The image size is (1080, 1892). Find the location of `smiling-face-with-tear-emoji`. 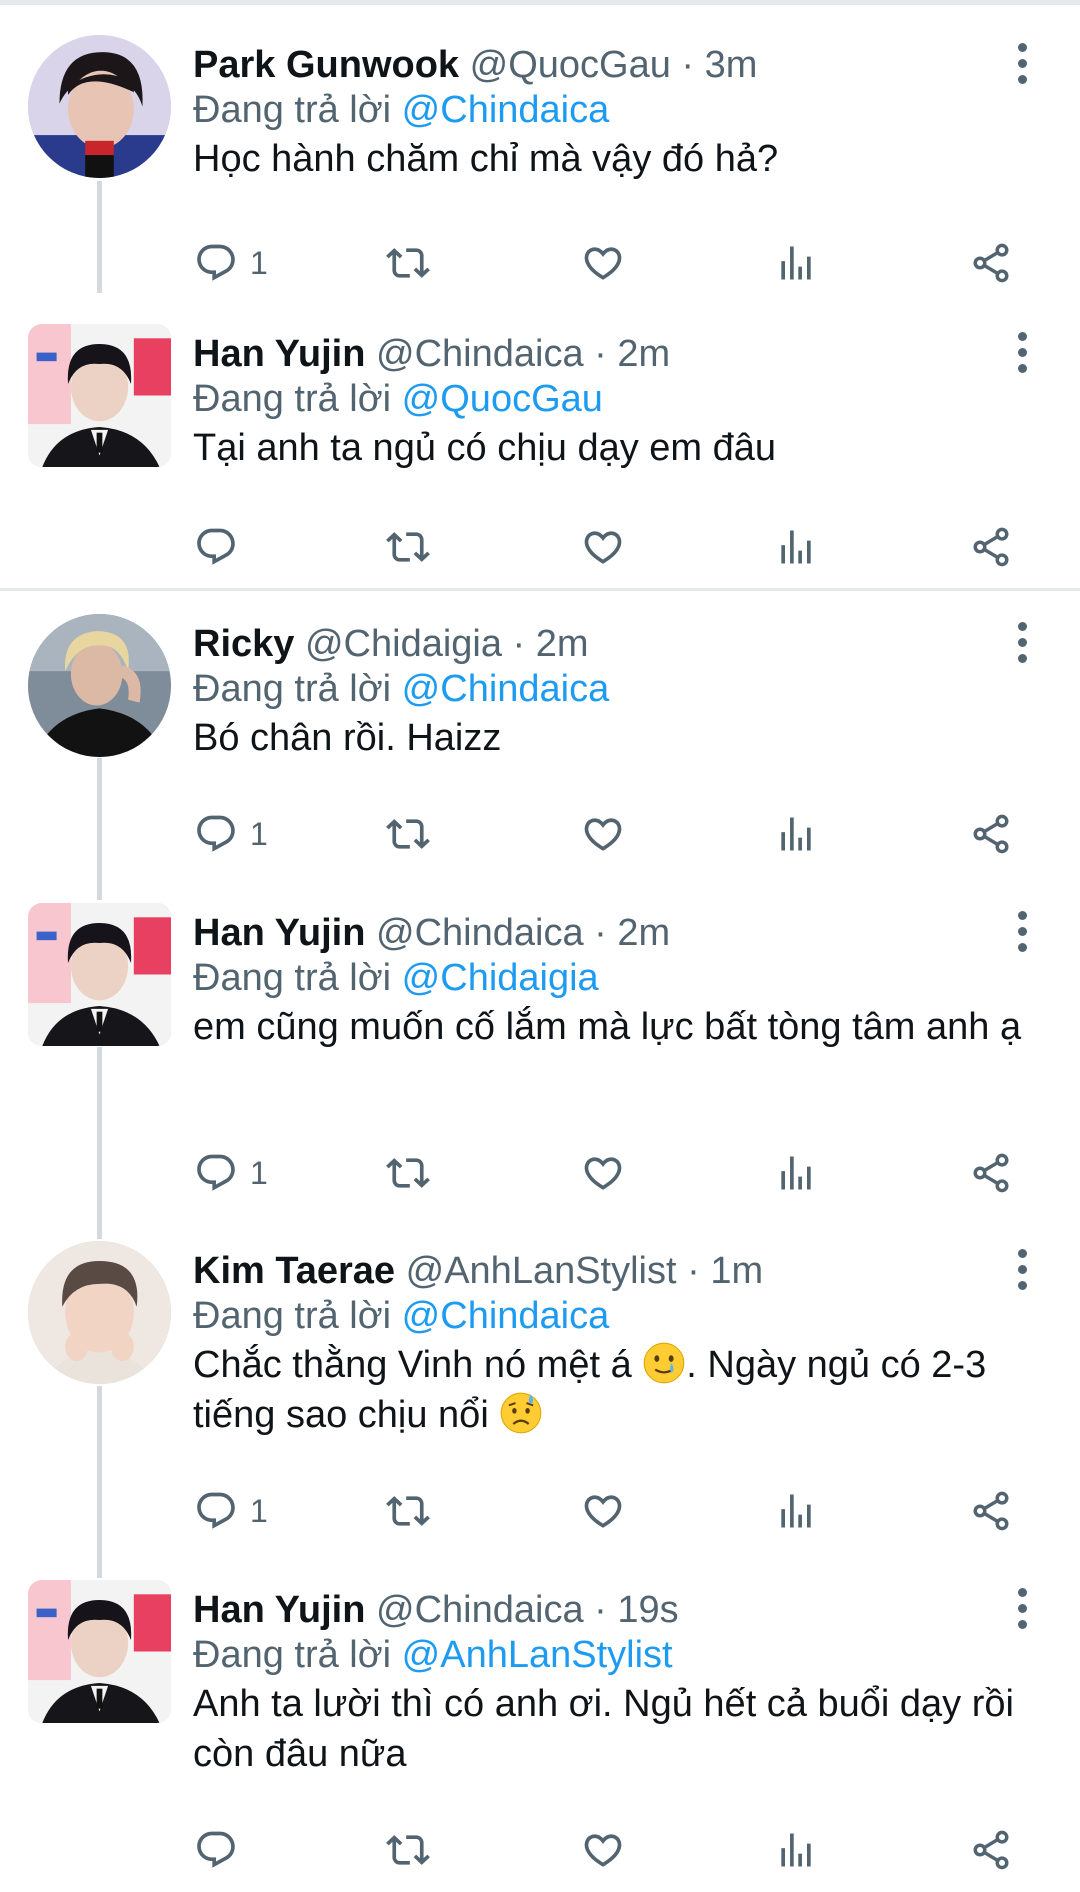

smiling-face-with-tear-emoji is located at coordinates (664, 1363).